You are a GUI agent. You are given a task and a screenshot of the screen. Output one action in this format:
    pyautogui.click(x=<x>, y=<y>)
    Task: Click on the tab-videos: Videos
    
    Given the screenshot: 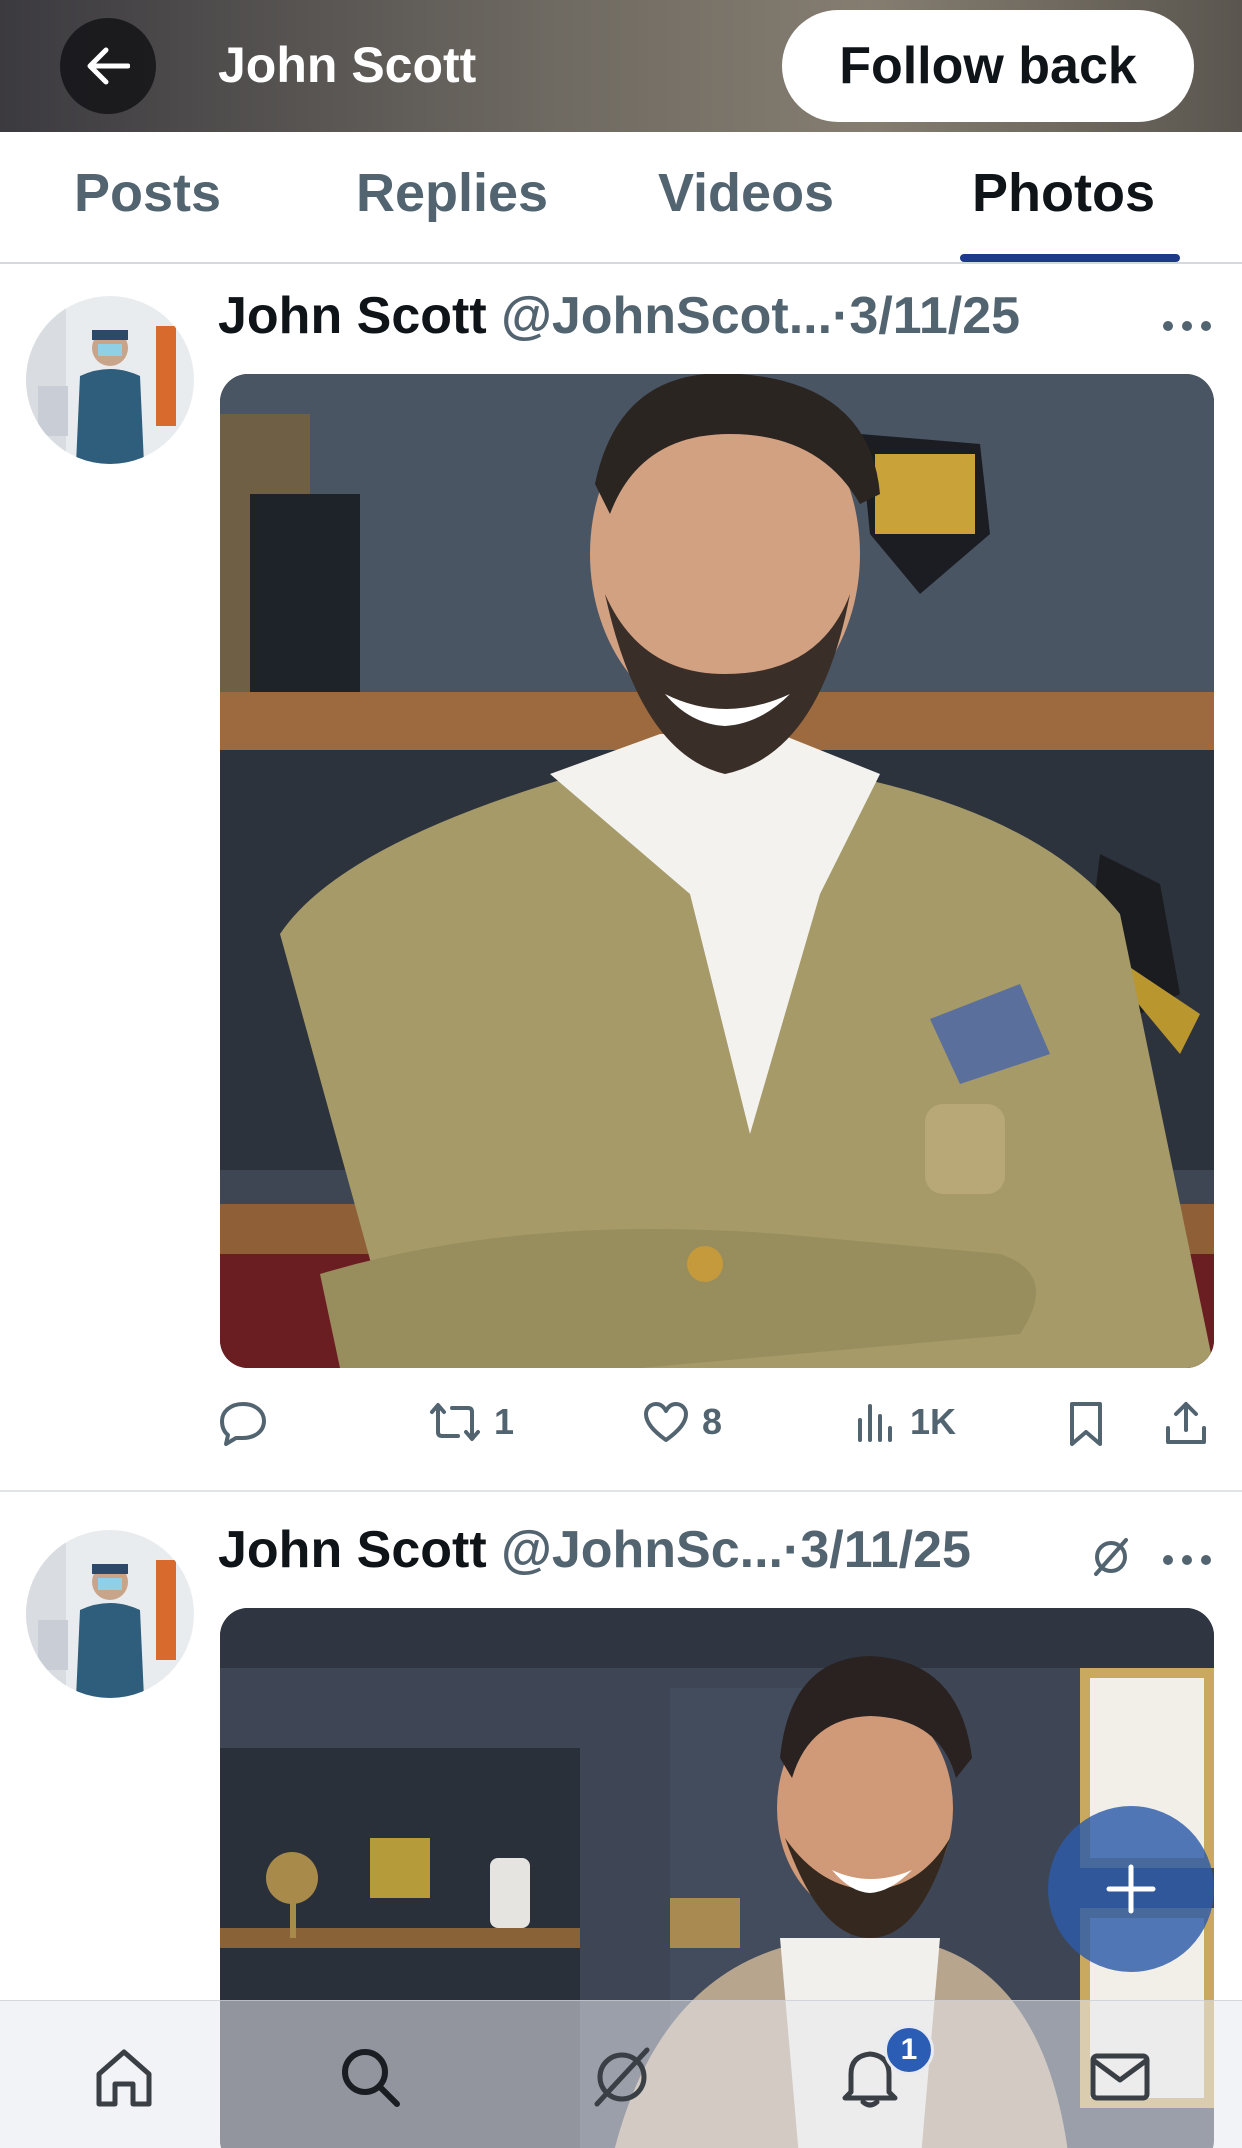 What is the action you would take?
    pyautogui.click(x=746, y=193)
    